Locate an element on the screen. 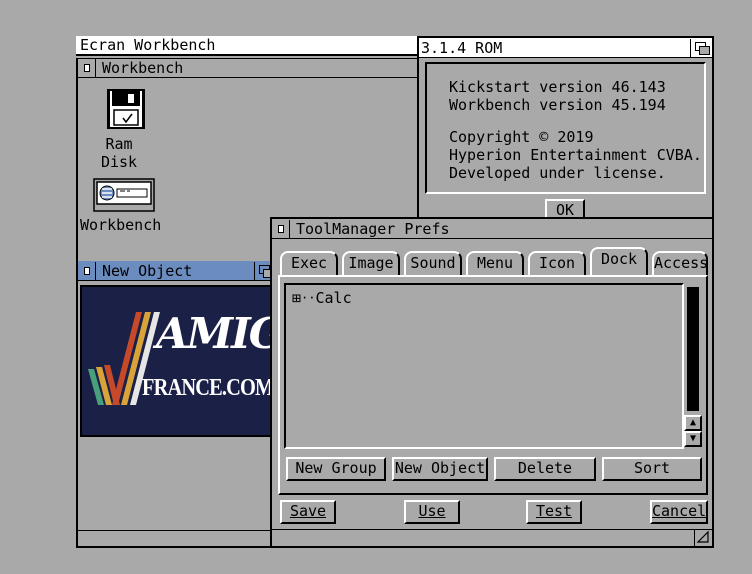 This screenshot has width=752, height=574. use-button: Use is located at coordinates (432, 512).